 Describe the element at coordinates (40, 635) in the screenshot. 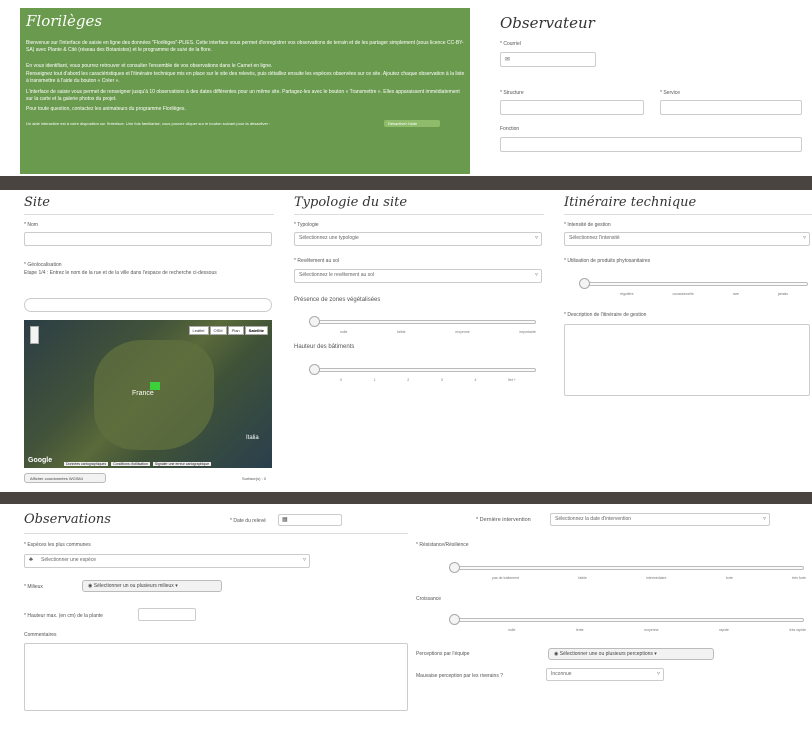

I see `commentaires-label: Commentaires` at that location.